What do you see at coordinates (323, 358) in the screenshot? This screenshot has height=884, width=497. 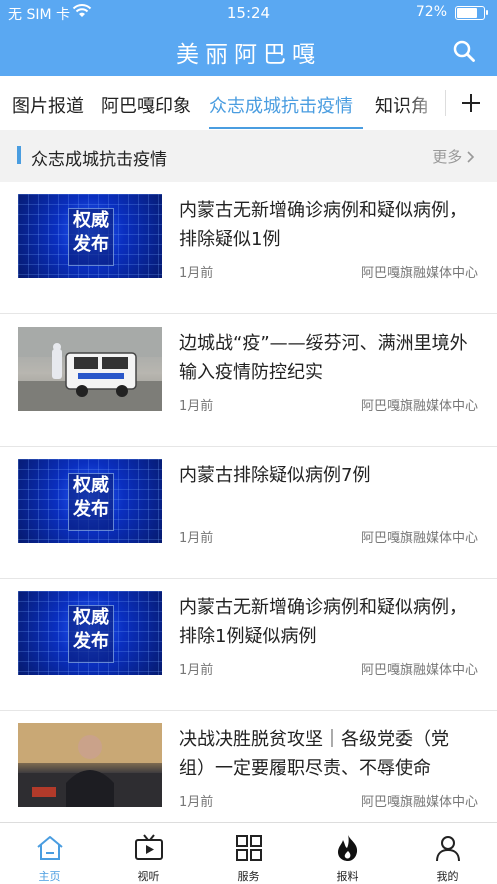 I see `article-title: 边城战“疫”——绥芬河、满洲里境外输入疫情防控纪实` at bounding box center [323, 358].